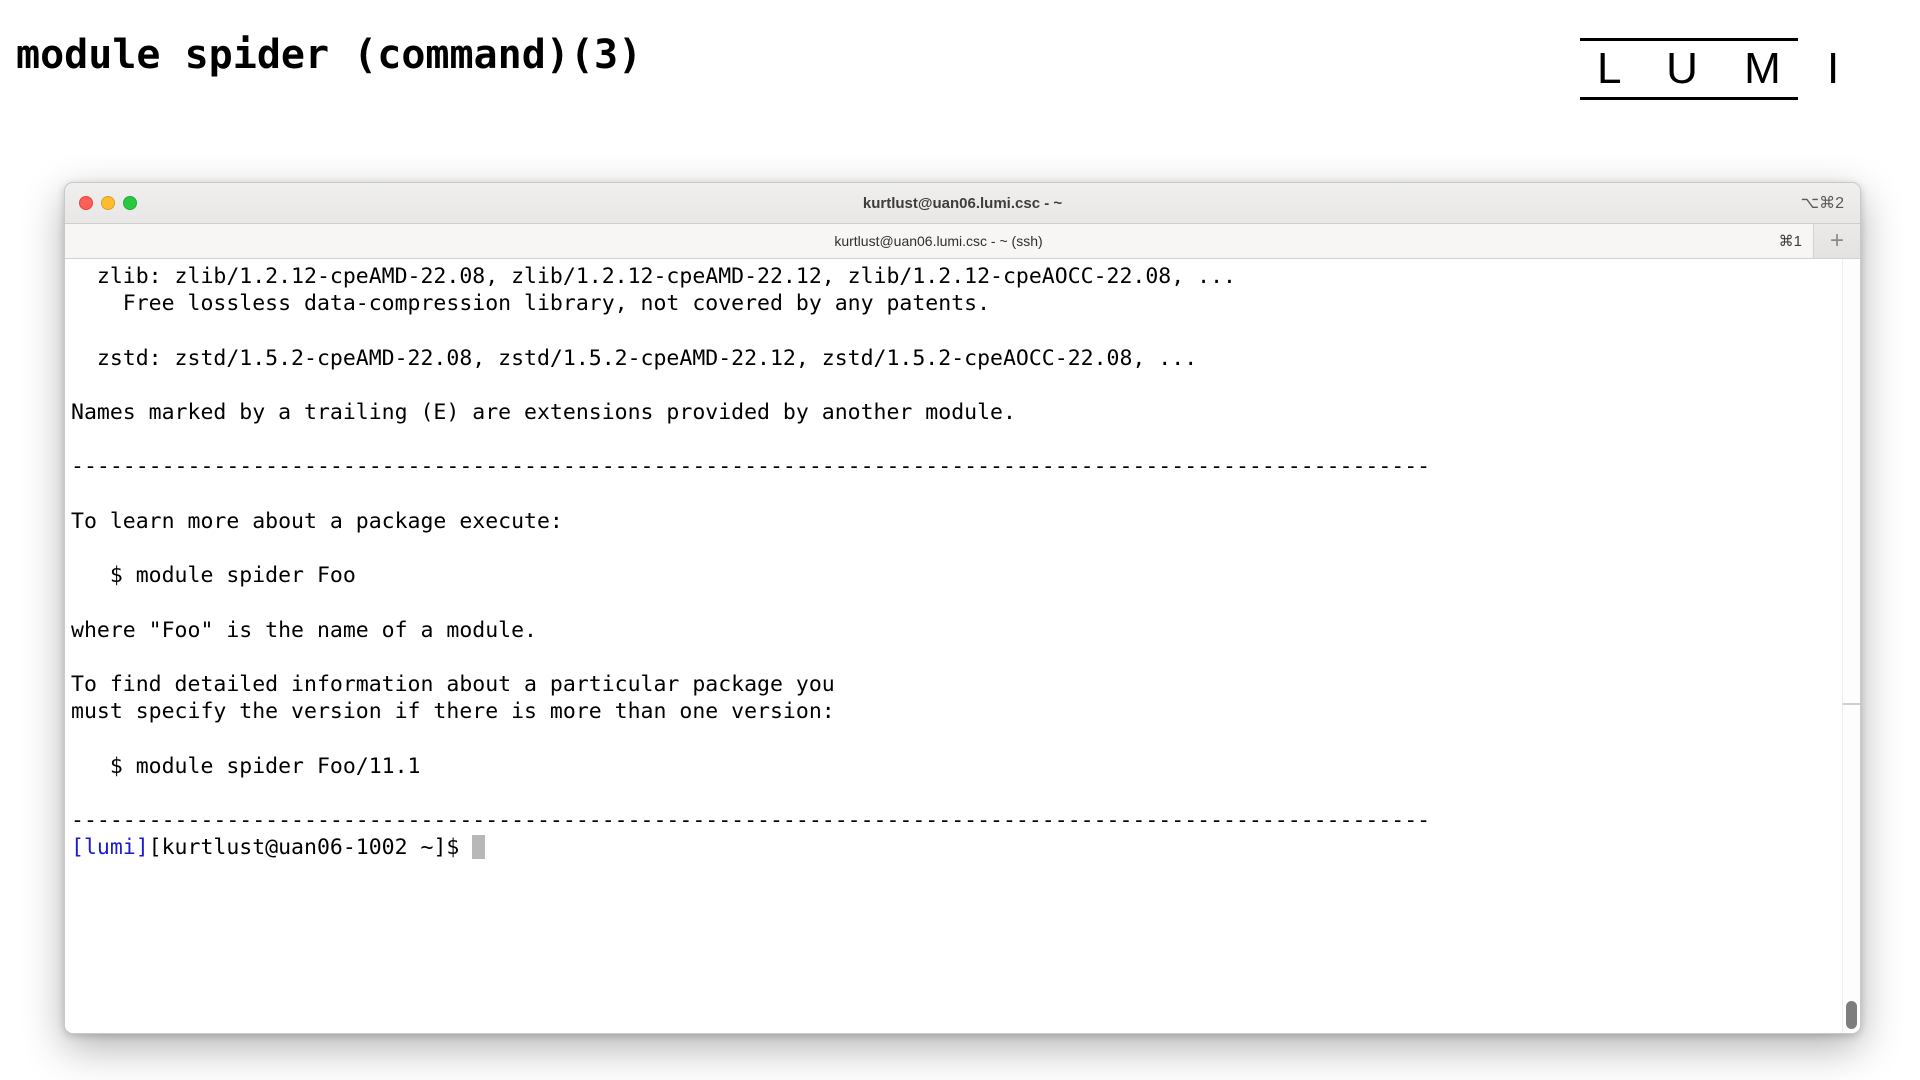 The image size is (1920, 1080). Describe the element at coordinates (329, 55) in the screenshot. I see `page-title: module spider (command)(3)` at that location.